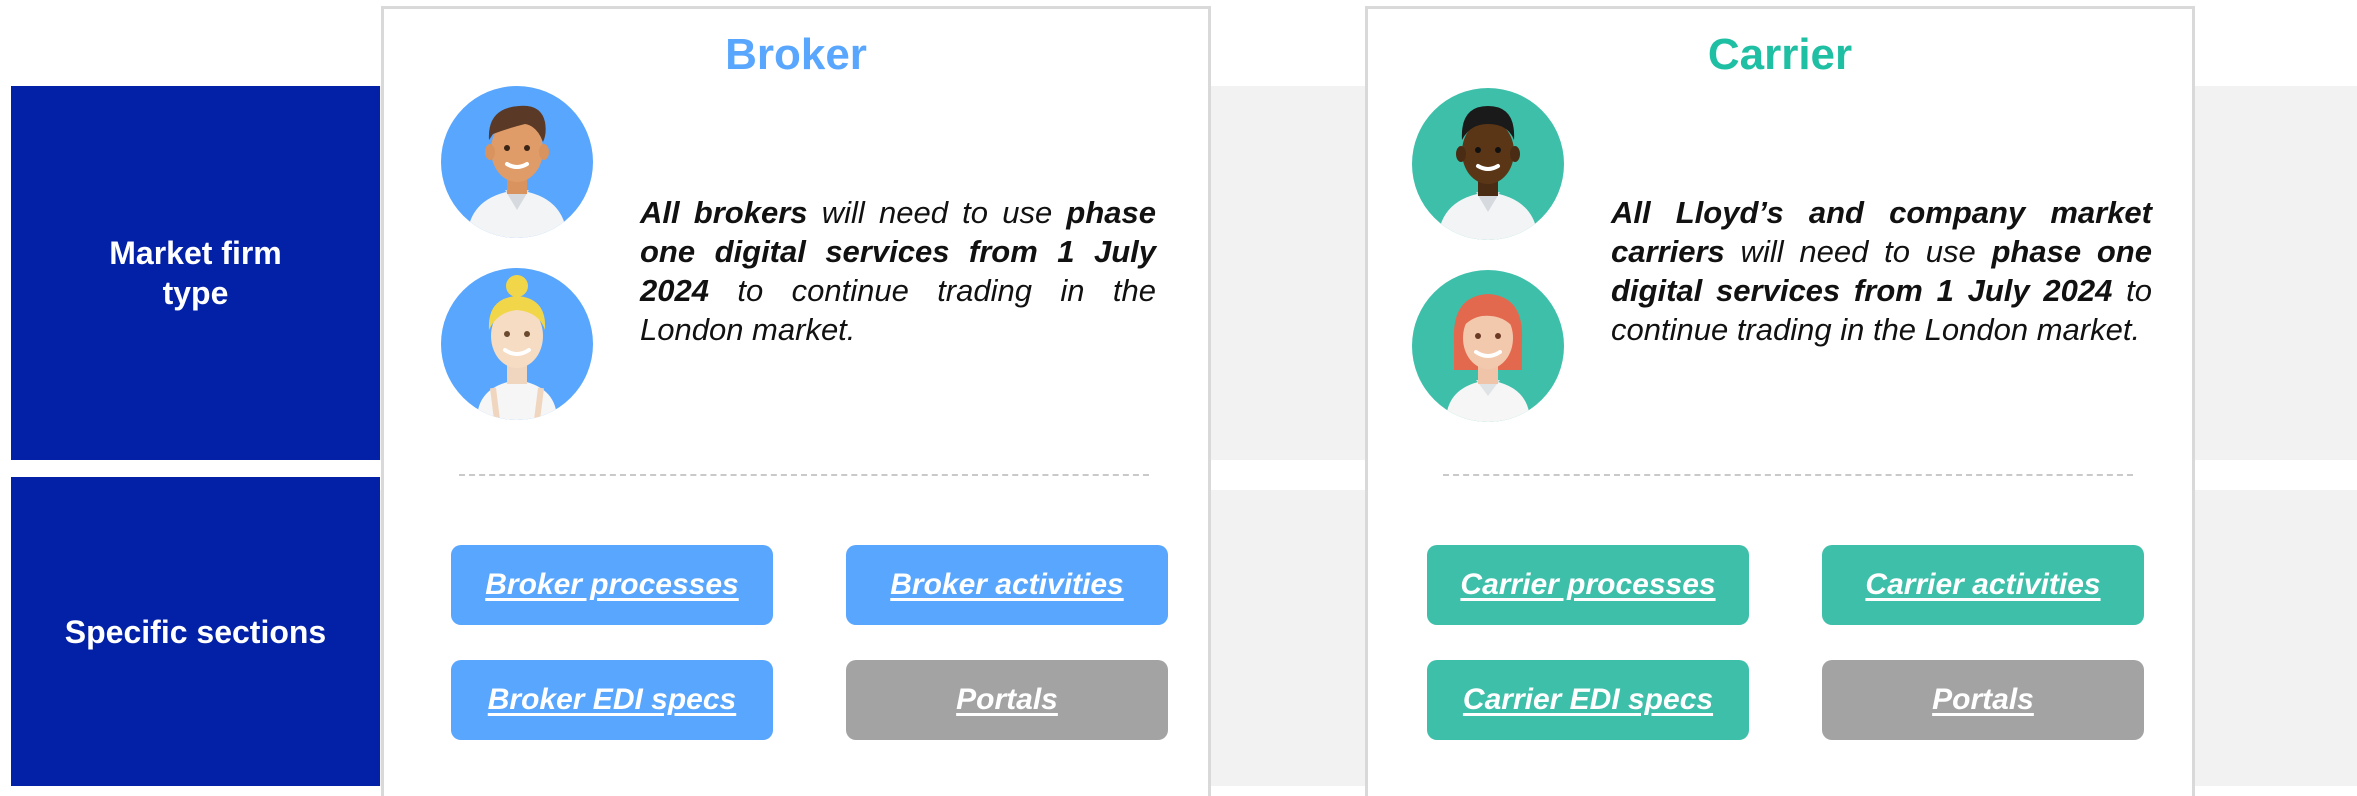 The height and width of the screenshot is (796, 2357). Describe the element at coordinates (1983, 585) in the screenshot. I see `carrier-activities-button: Carrier activities` at that location.